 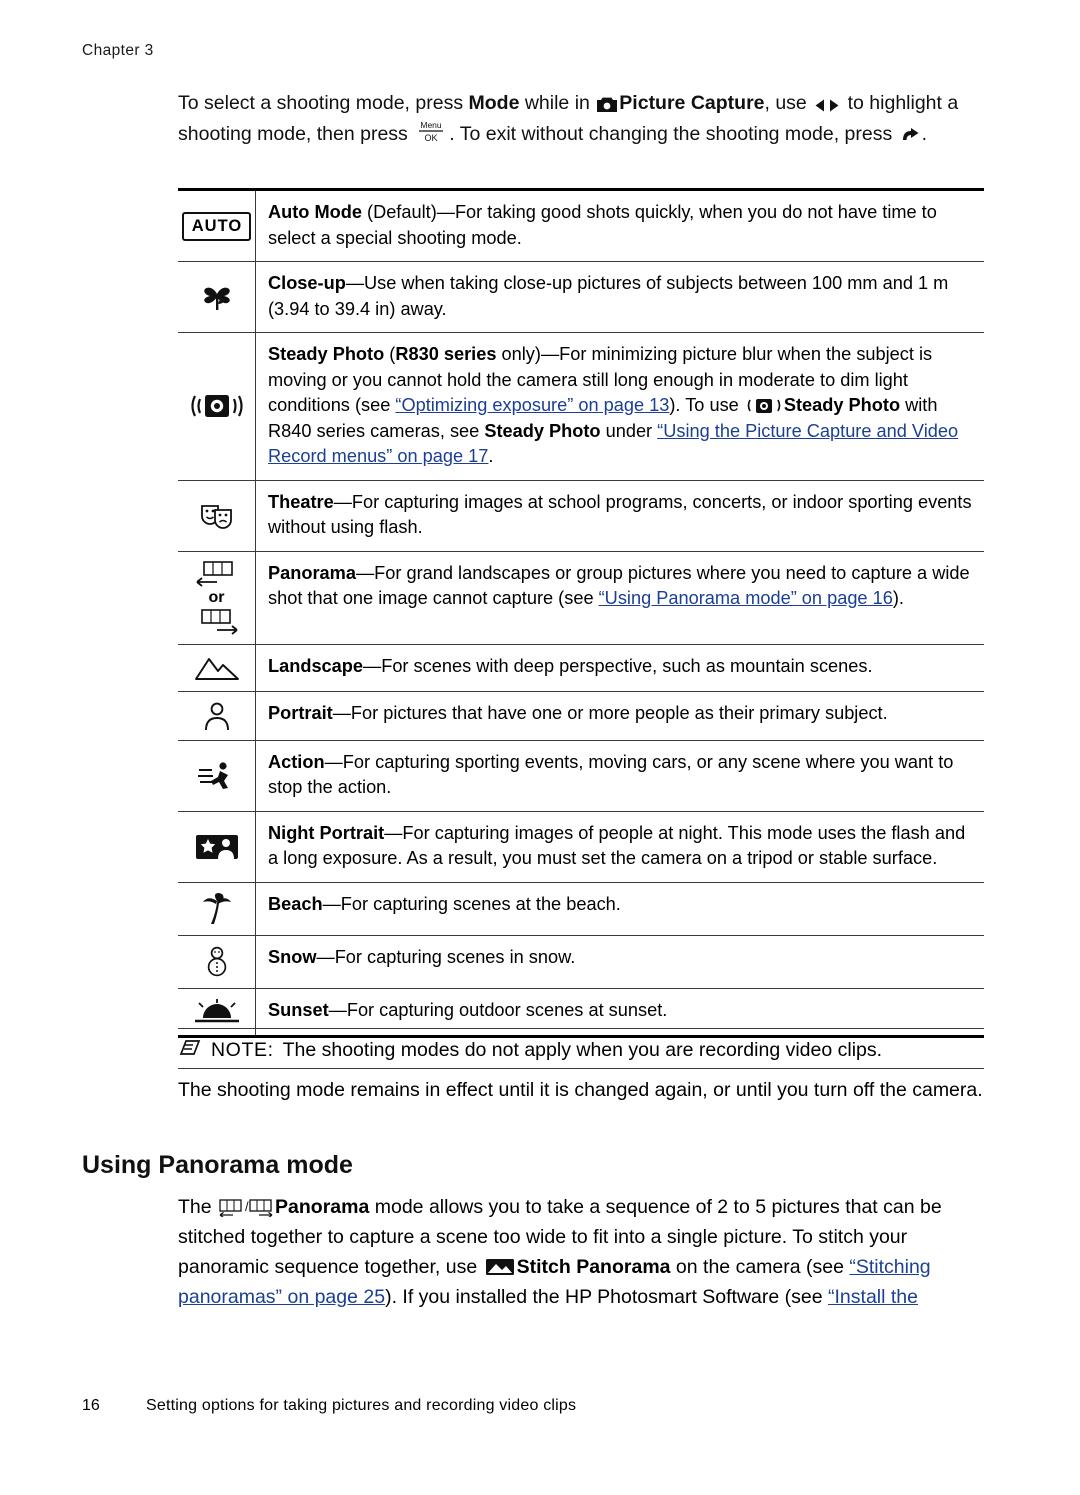 What do you see at coordinates (214, 573) in the screenshot?
I see `panorama-left-icon` at bounding box center [214, 573].